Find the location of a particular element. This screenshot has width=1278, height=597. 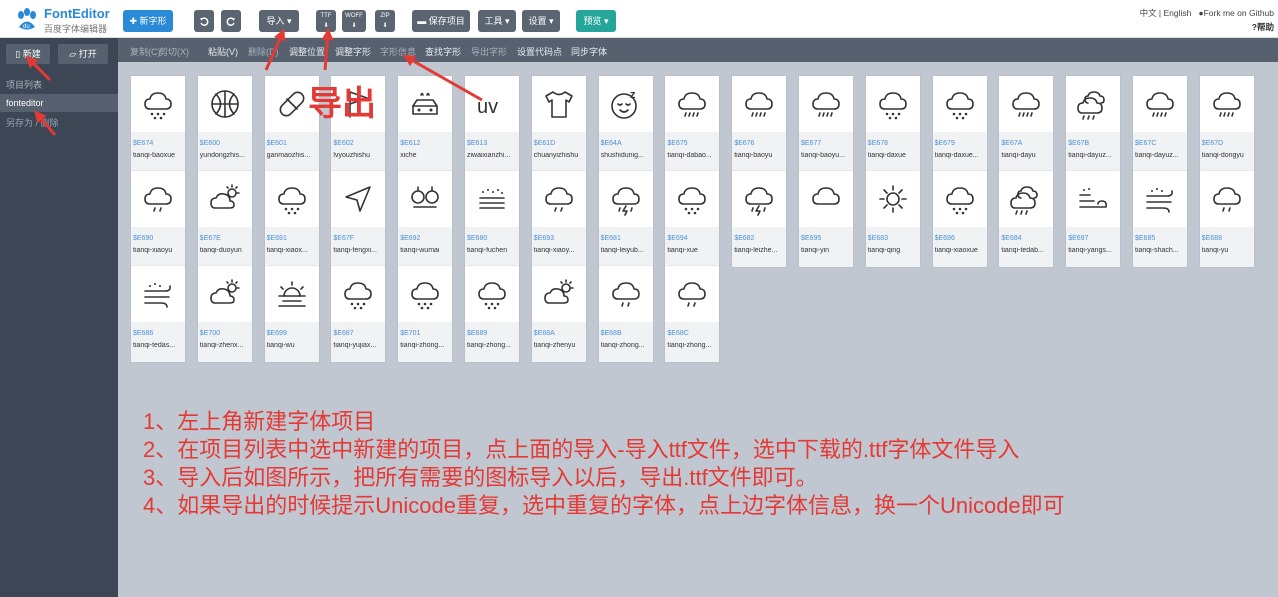

tools-dropdown: 工具 ▾ is located at coordinates (497, 21).